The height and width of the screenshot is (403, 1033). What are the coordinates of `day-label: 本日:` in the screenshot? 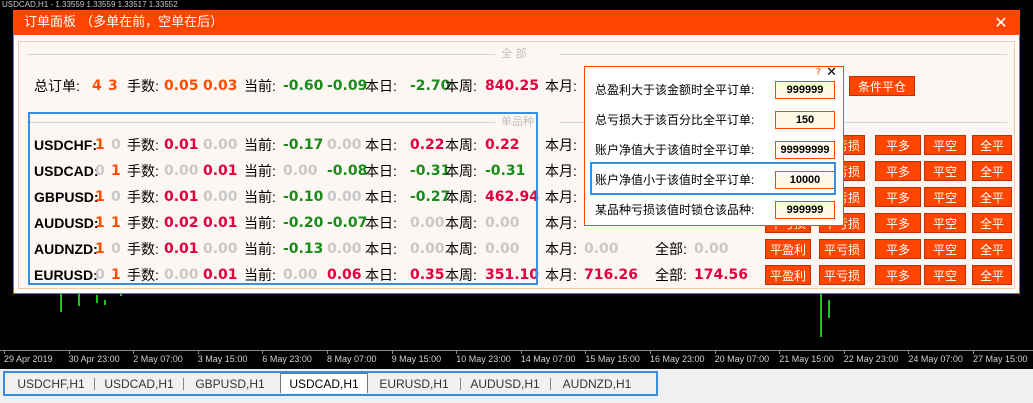 It's located at (381, 86).